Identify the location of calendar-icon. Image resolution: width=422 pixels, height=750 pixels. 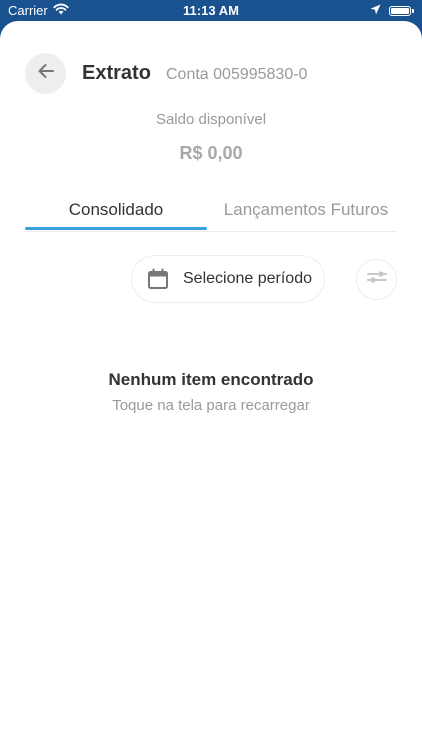
(158, 279).